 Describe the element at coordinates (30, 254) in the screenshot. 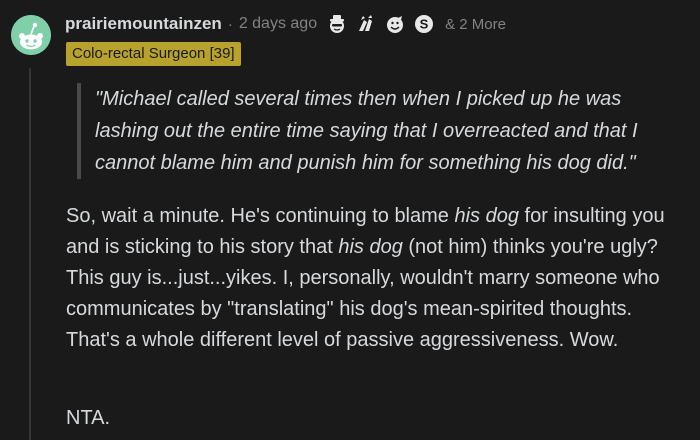

I see `thread-line` at that location.